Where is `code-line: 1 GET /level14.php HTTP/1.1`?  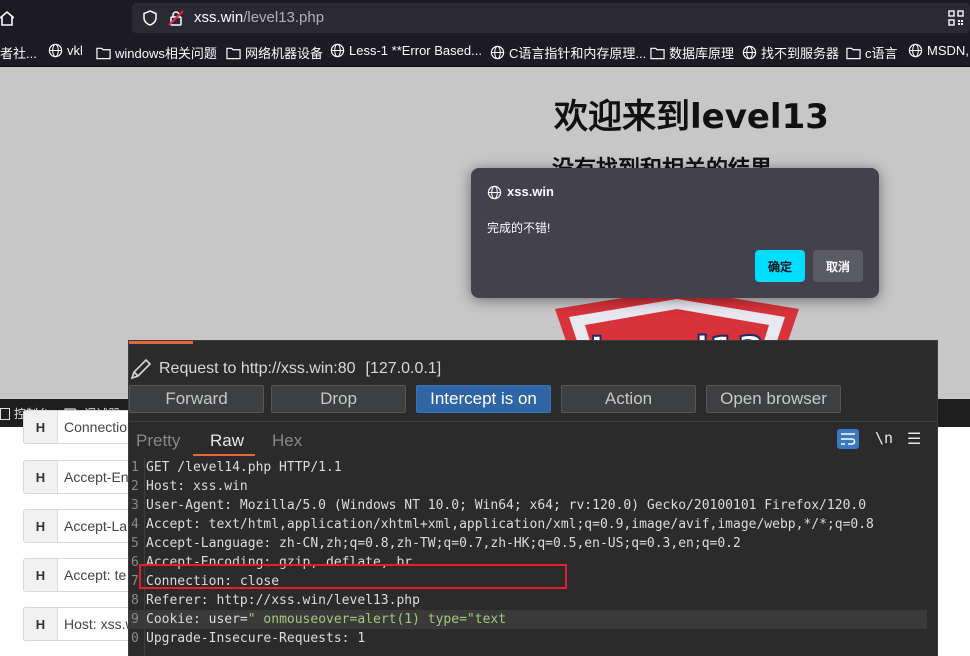 code-line: 1 GET /level14.php HTTP/1.1 is located at coordinates (528, 467).